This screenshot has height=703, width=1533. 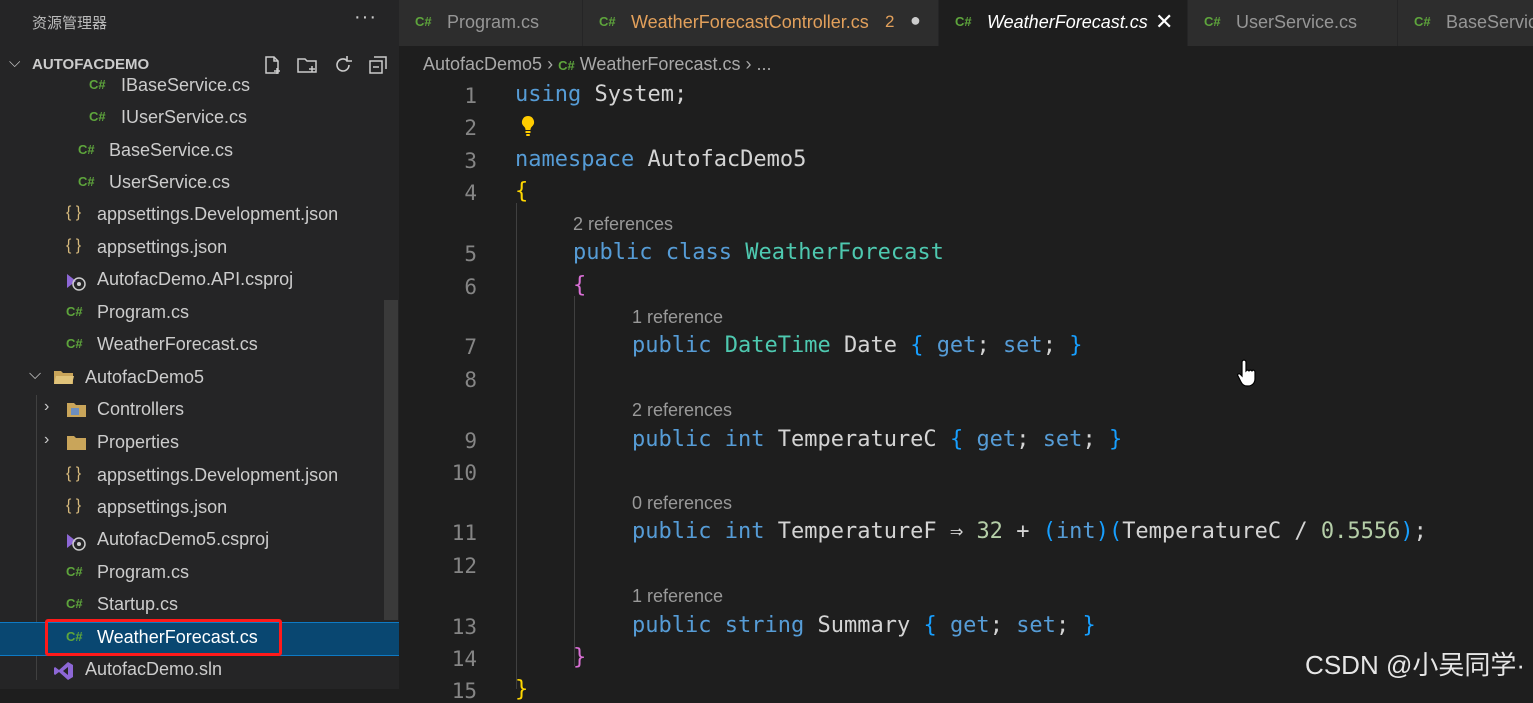 I want to click on tree-item-label: IBaseService.cs, so click(x=186, y=85).